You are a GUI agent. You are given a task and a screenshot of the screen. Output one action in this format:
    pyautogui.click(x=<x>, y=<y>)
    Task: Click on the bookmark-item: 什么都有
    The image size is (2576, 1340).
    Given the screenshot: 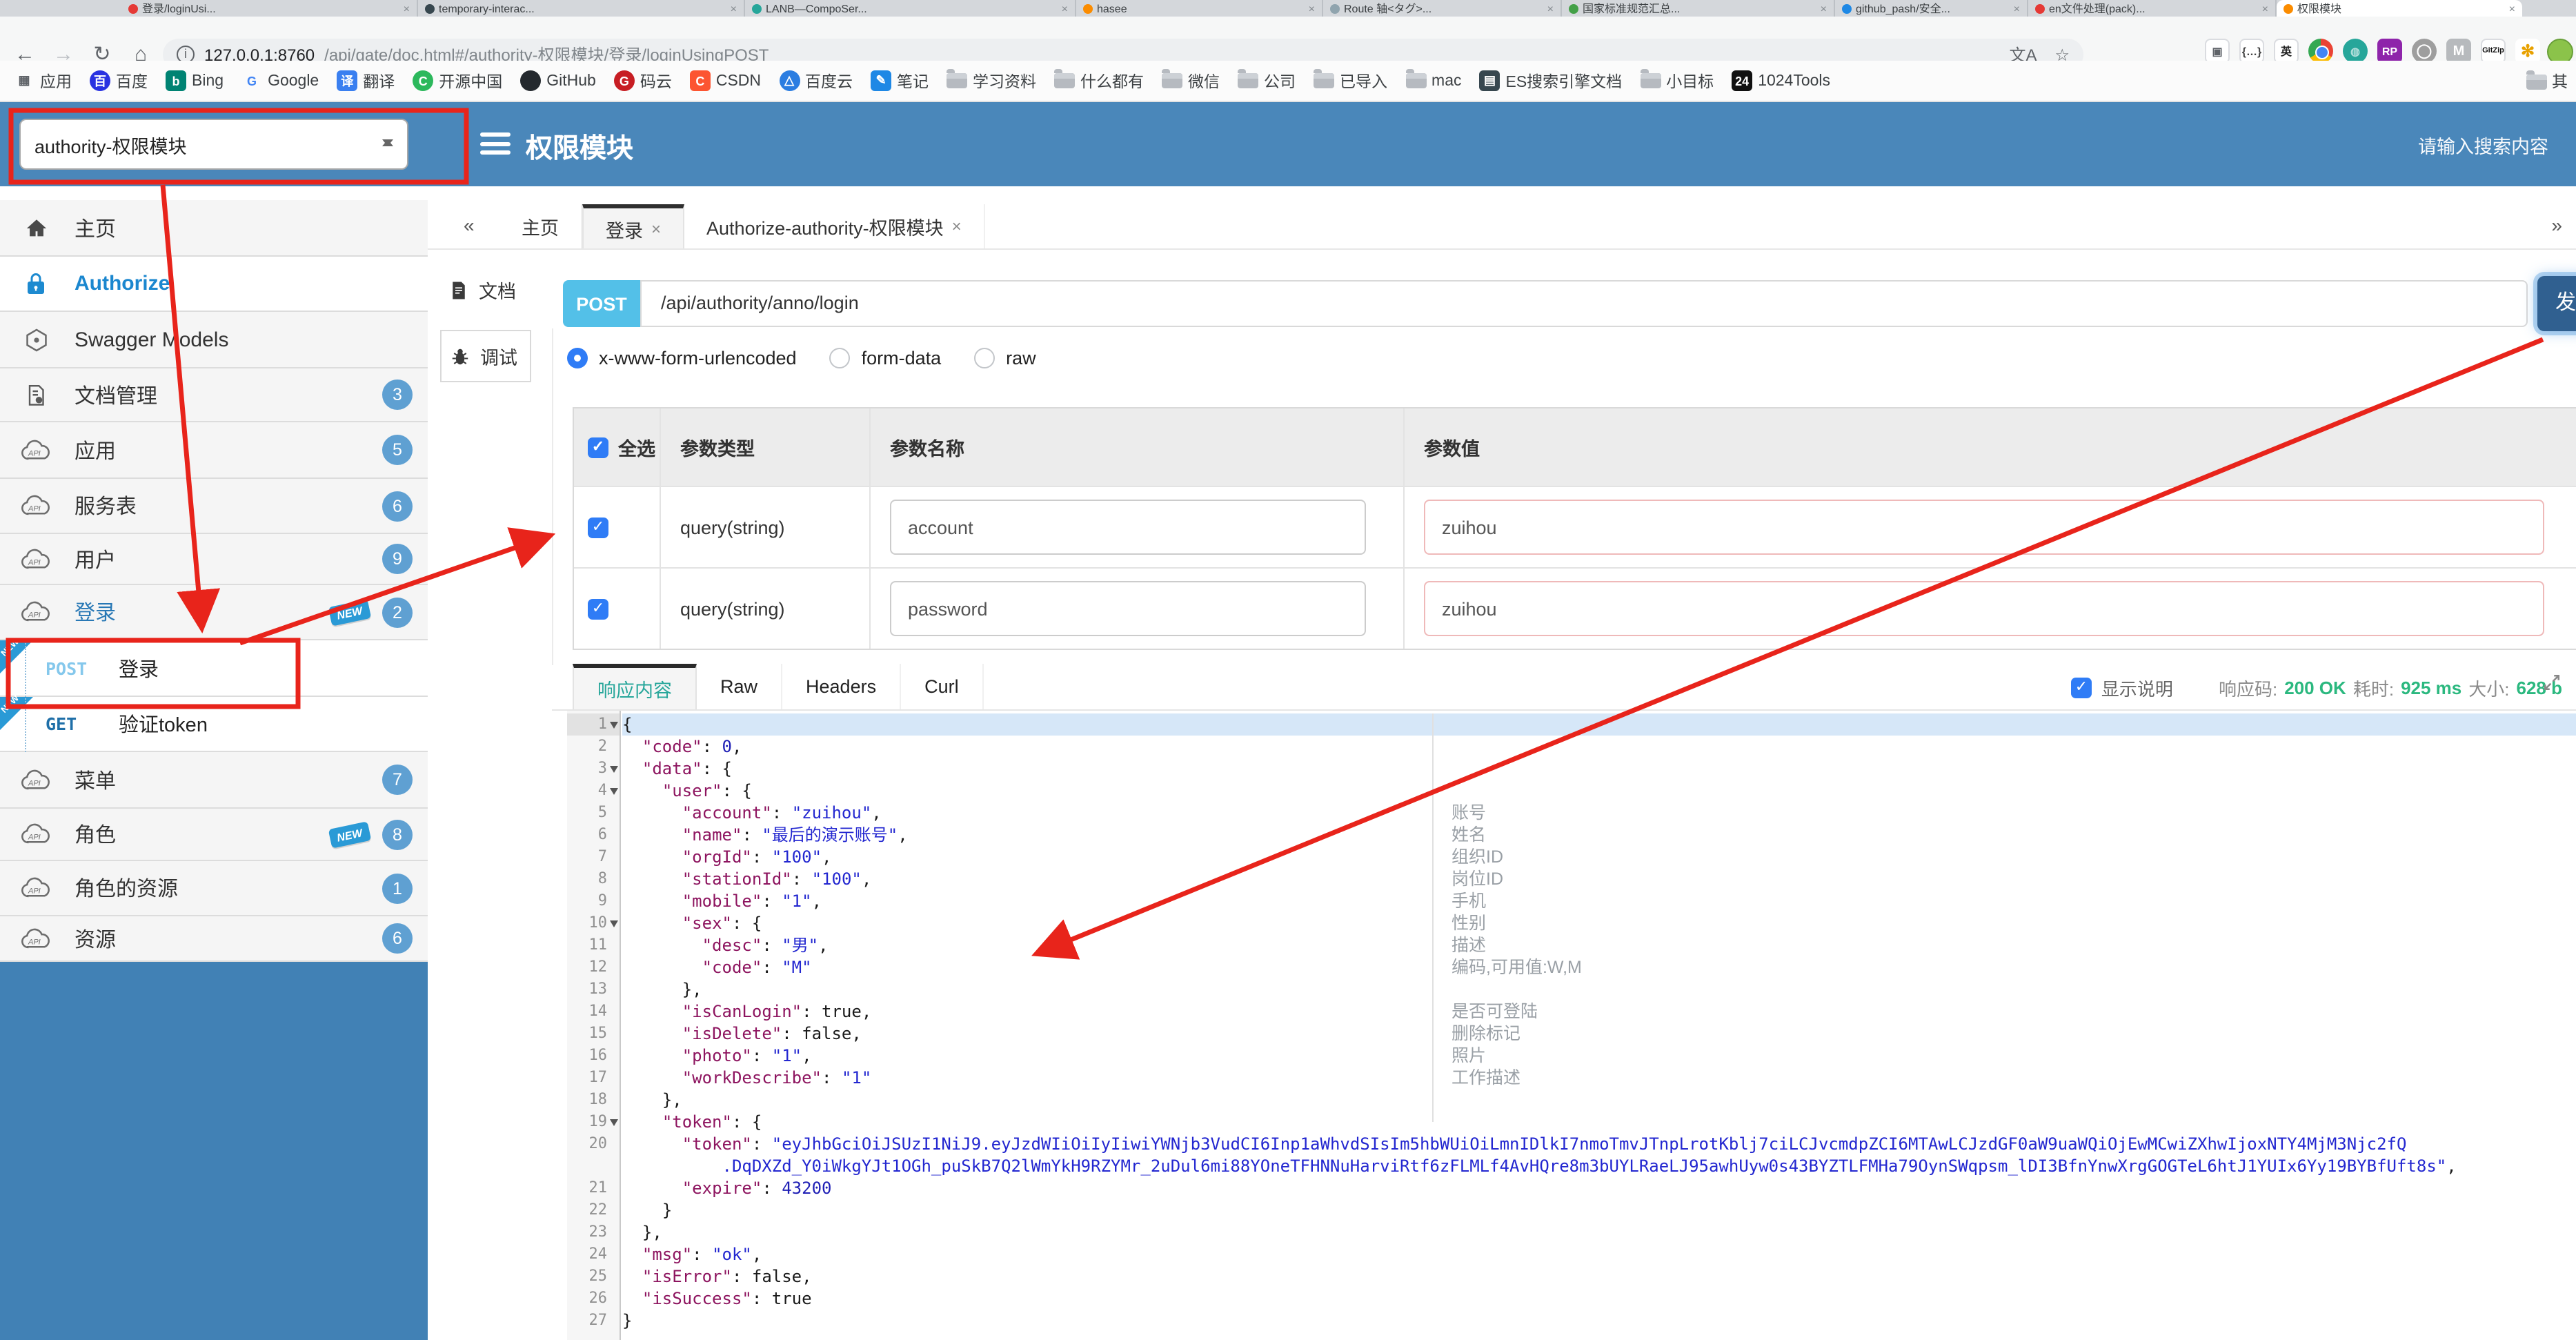 What is the action you would take?
    pyautogui.click(x=1099, y=80)
    